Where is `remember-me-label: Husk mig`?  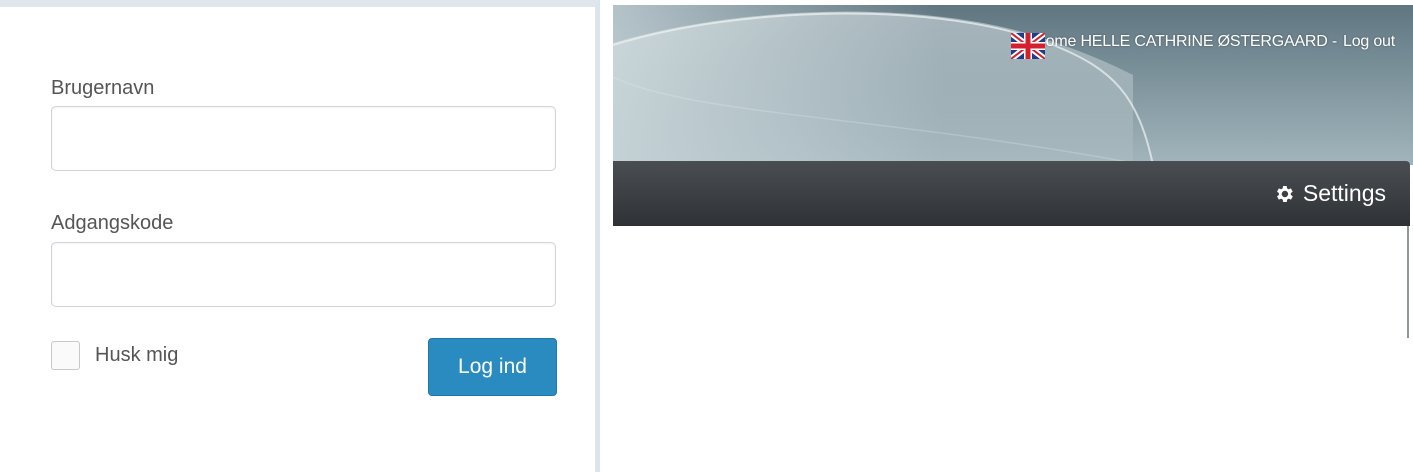 remember-me-label: Husk mig is located at coordinates (136, 355).